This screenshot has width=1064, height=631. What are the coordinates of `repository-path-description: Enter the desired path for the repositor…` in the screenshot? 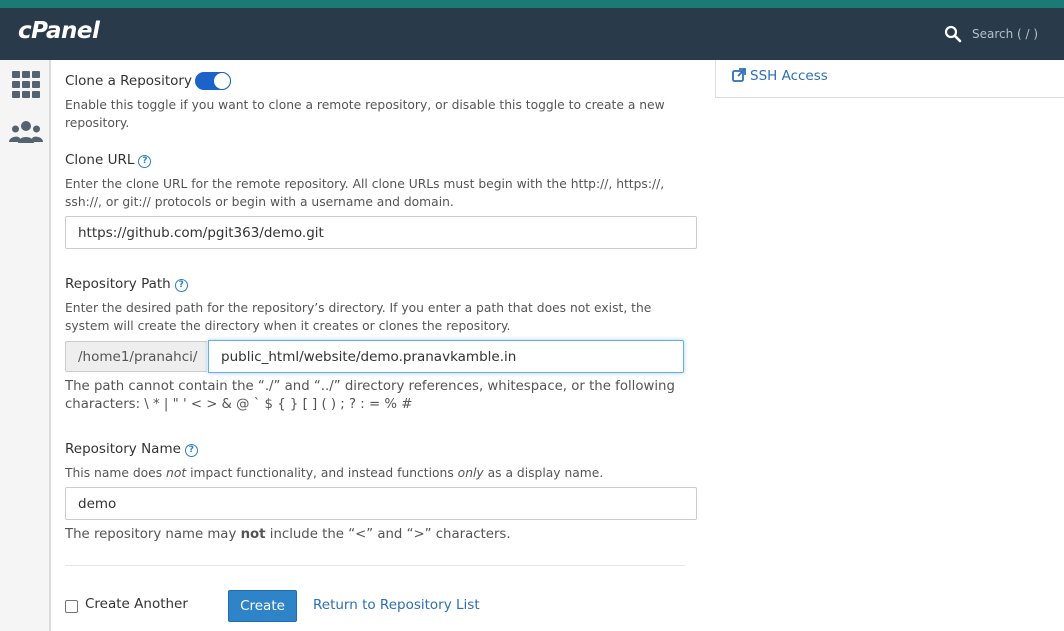 It's located at (358, 317).